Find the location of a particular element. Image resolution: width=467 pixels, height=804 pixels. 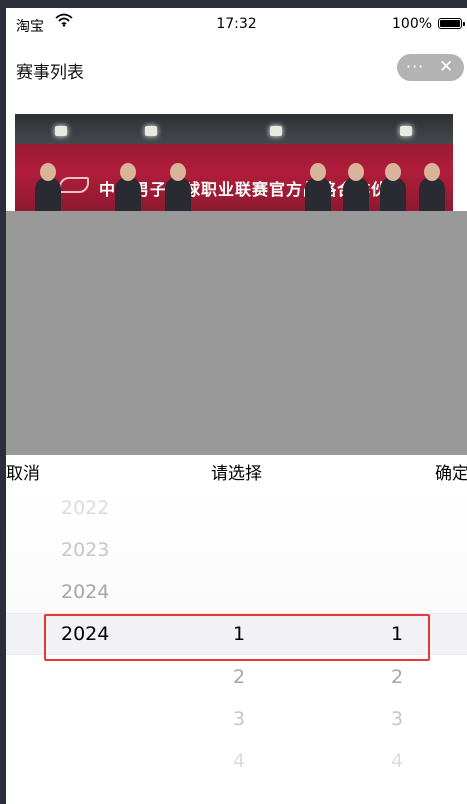

battery-icon is located at coordinates (451, 23).